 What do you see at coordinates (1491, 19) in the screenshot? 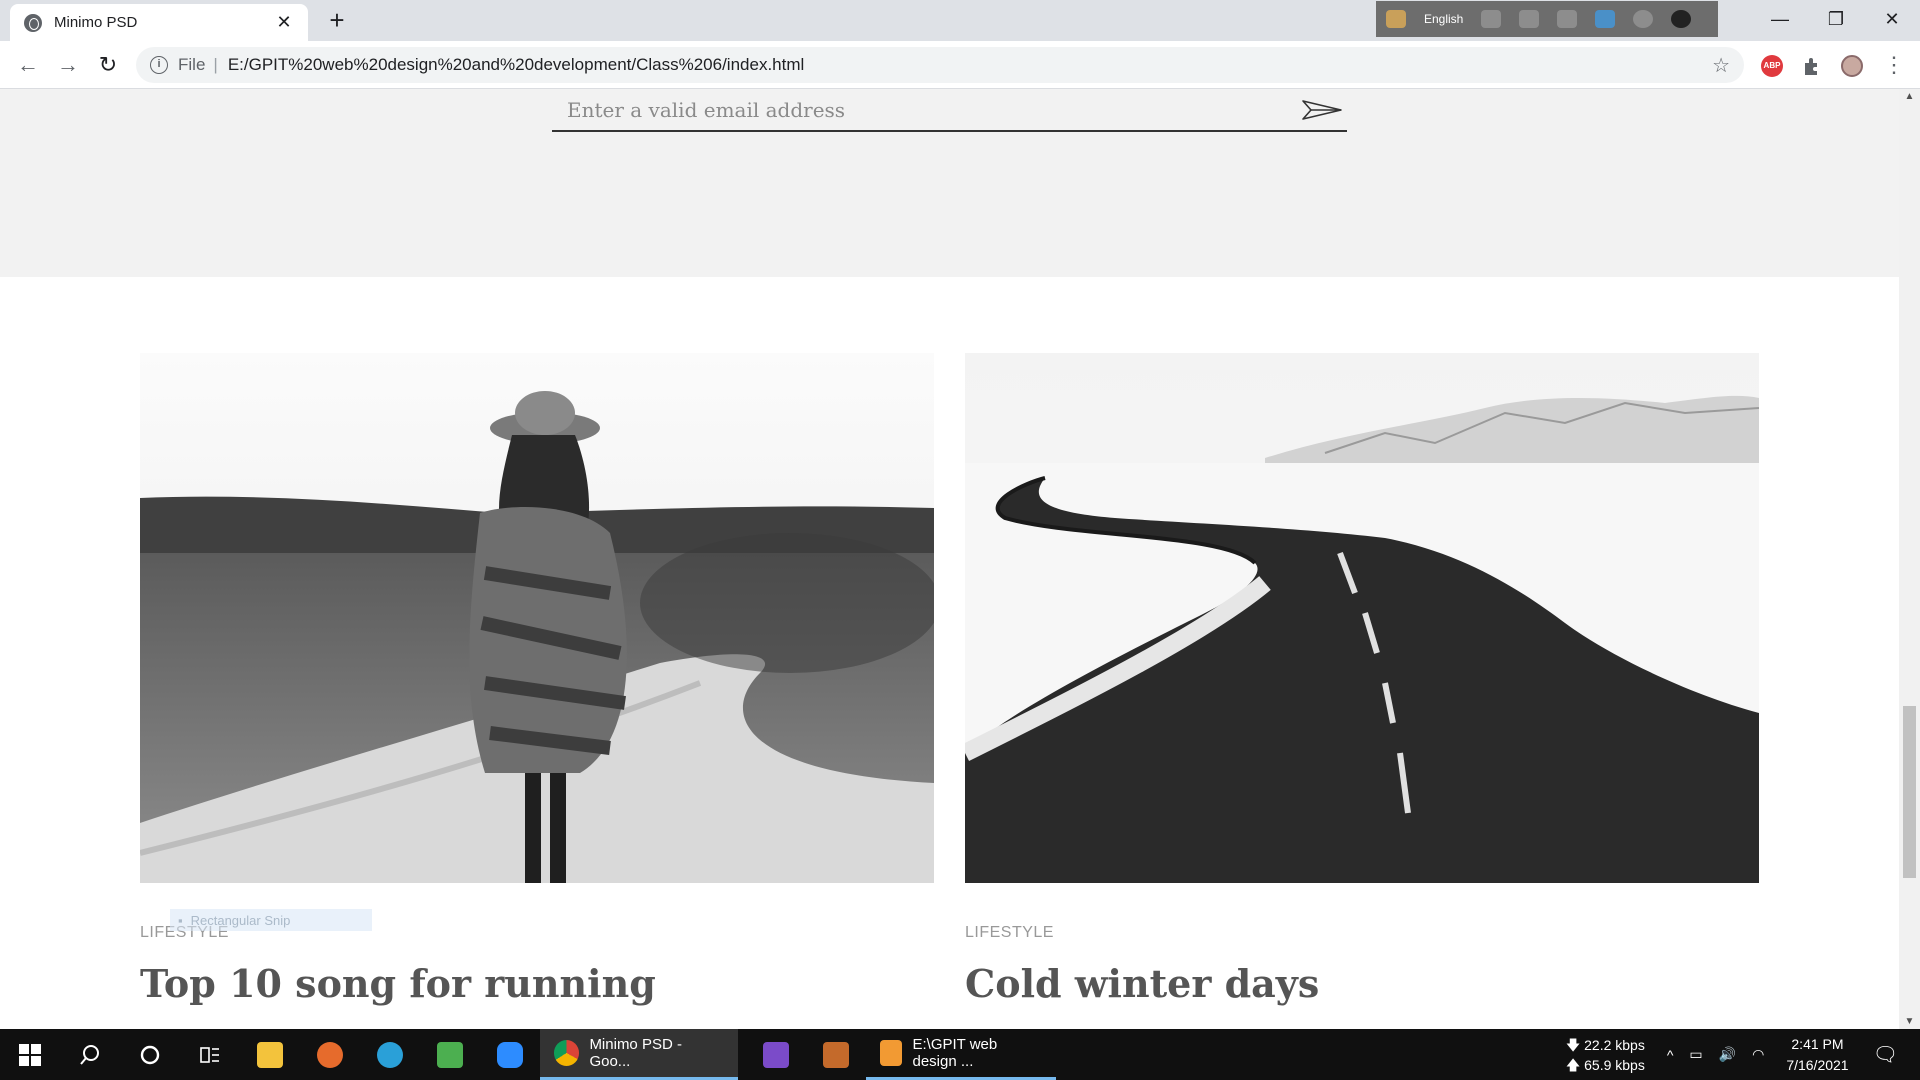
I see `keyboard-icon` at bounding box center [1491, 19].